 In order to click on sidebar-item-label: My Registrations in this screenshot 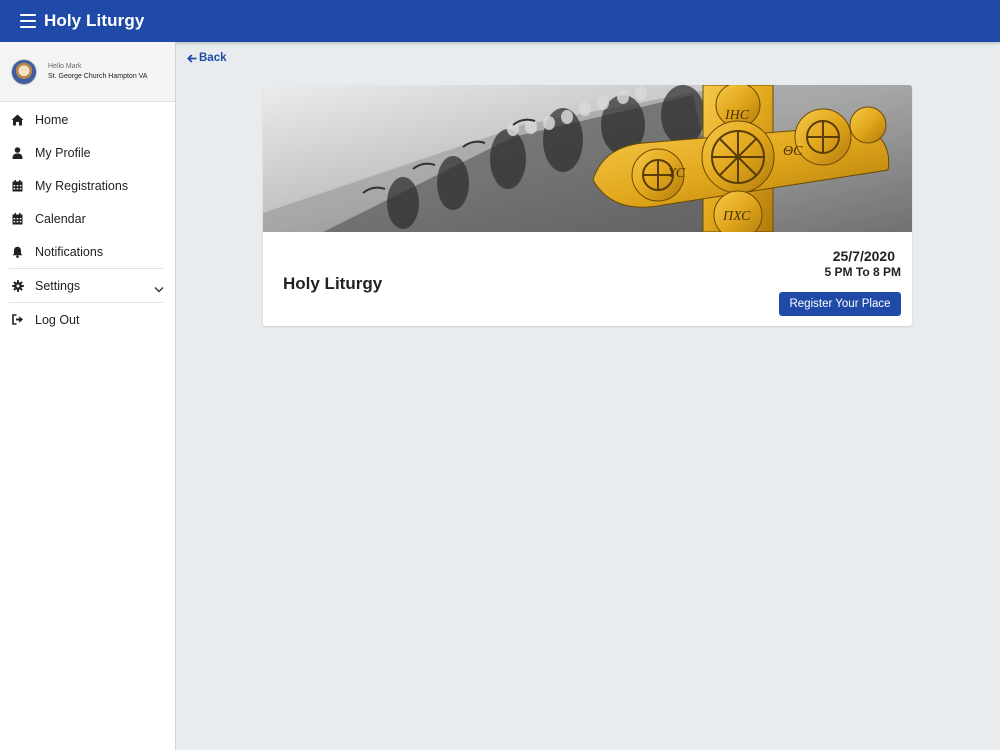, I will do `click(82, 185)`.